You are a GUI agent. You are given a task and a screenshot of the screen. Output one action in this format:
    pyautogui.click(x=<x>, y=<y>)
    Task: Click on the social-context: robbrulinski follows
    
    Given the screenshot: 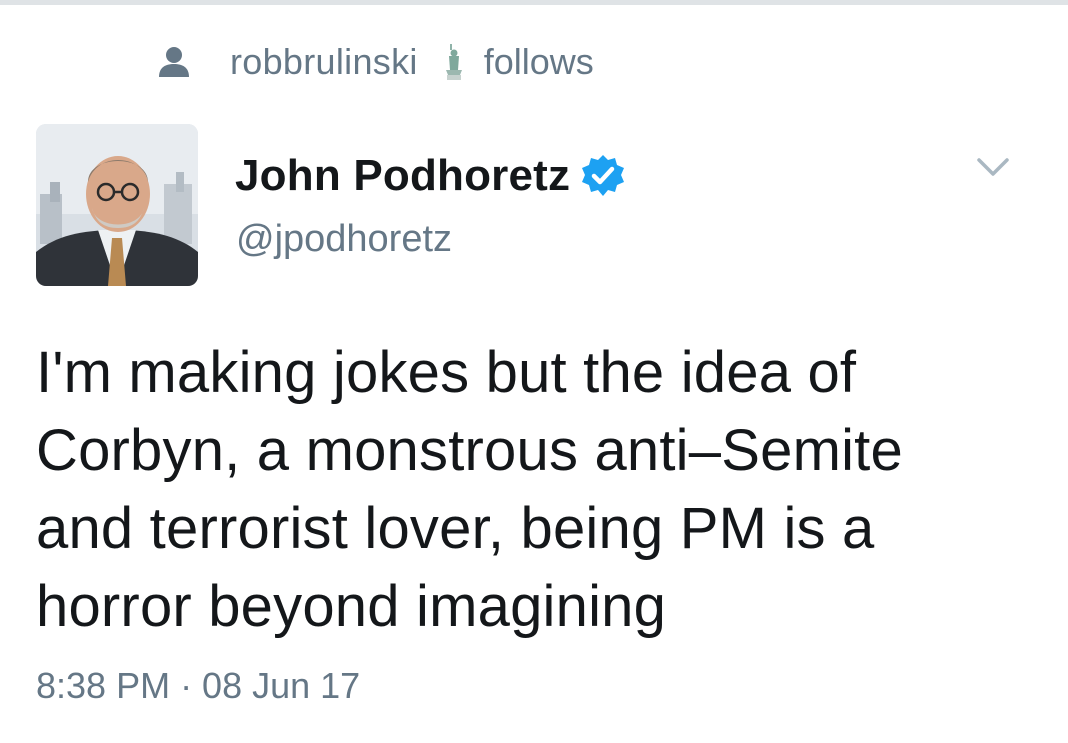 What is the action you would take?
    pyautogui.click(x=375, y=62)
    